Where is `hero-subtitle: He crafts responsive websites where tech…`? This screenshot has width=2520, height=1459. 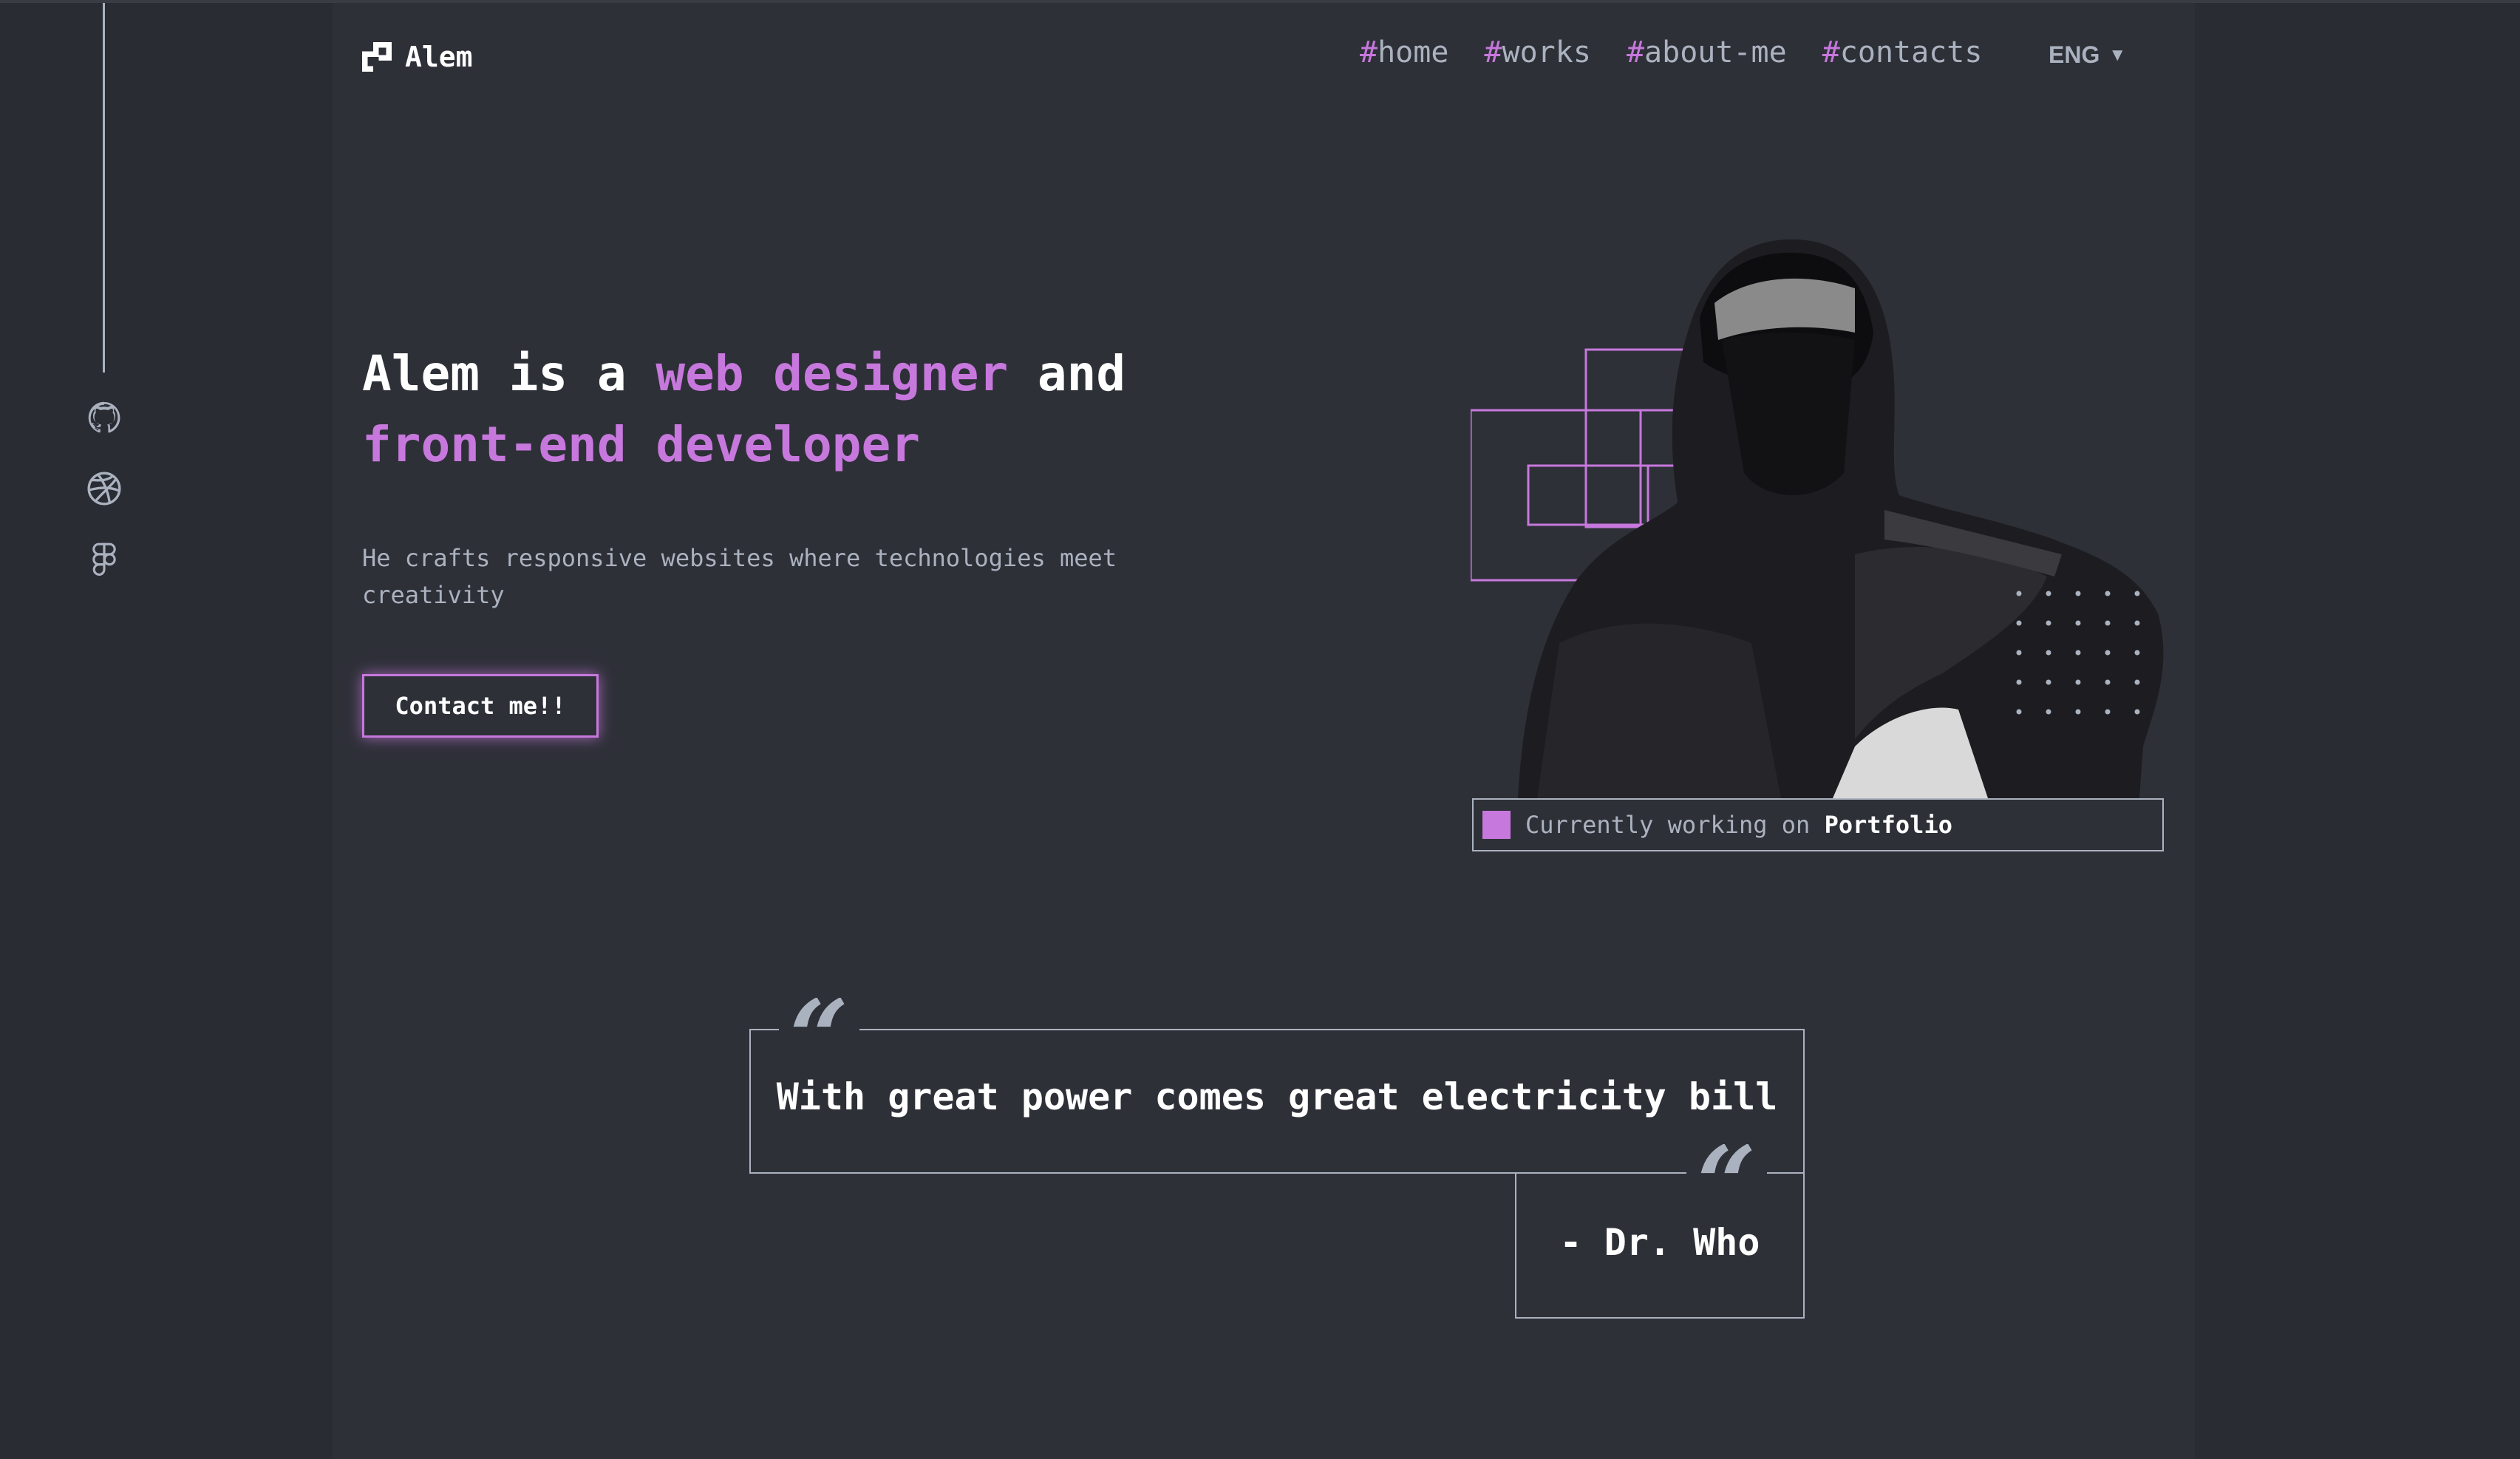 hero-subtitle: He crafts responsive websites where tech… is located at coordinates (740, 576).